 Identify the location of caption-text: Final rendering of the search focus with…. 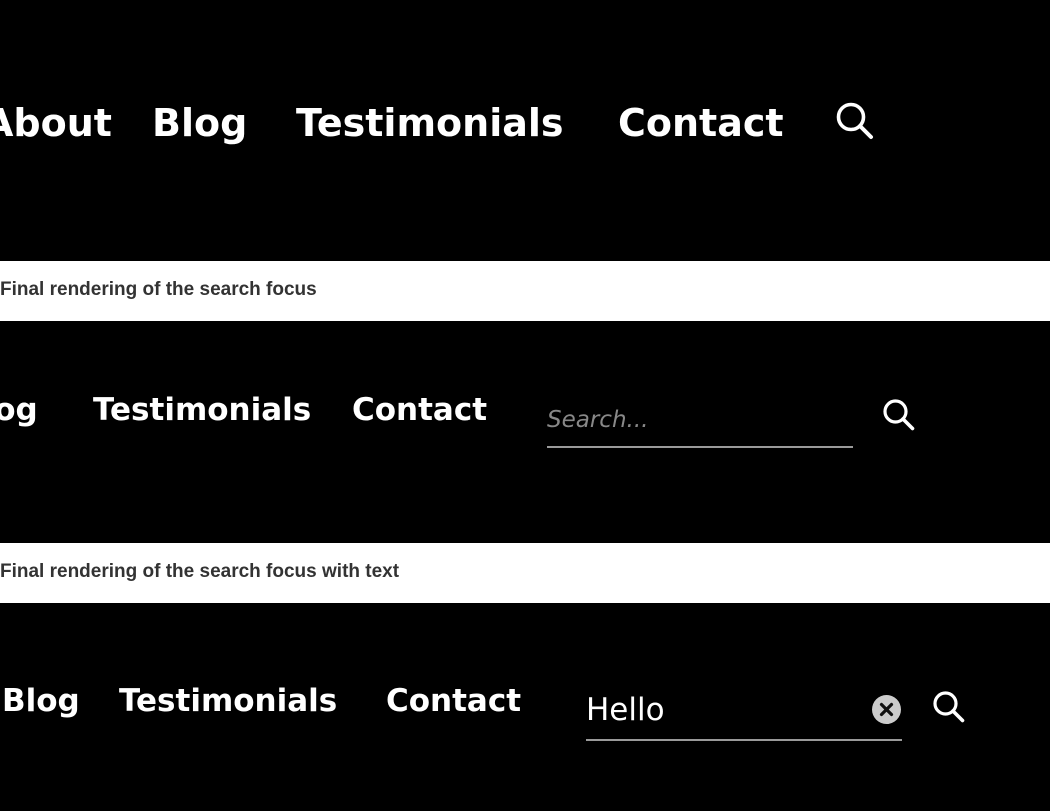
(200, 571).